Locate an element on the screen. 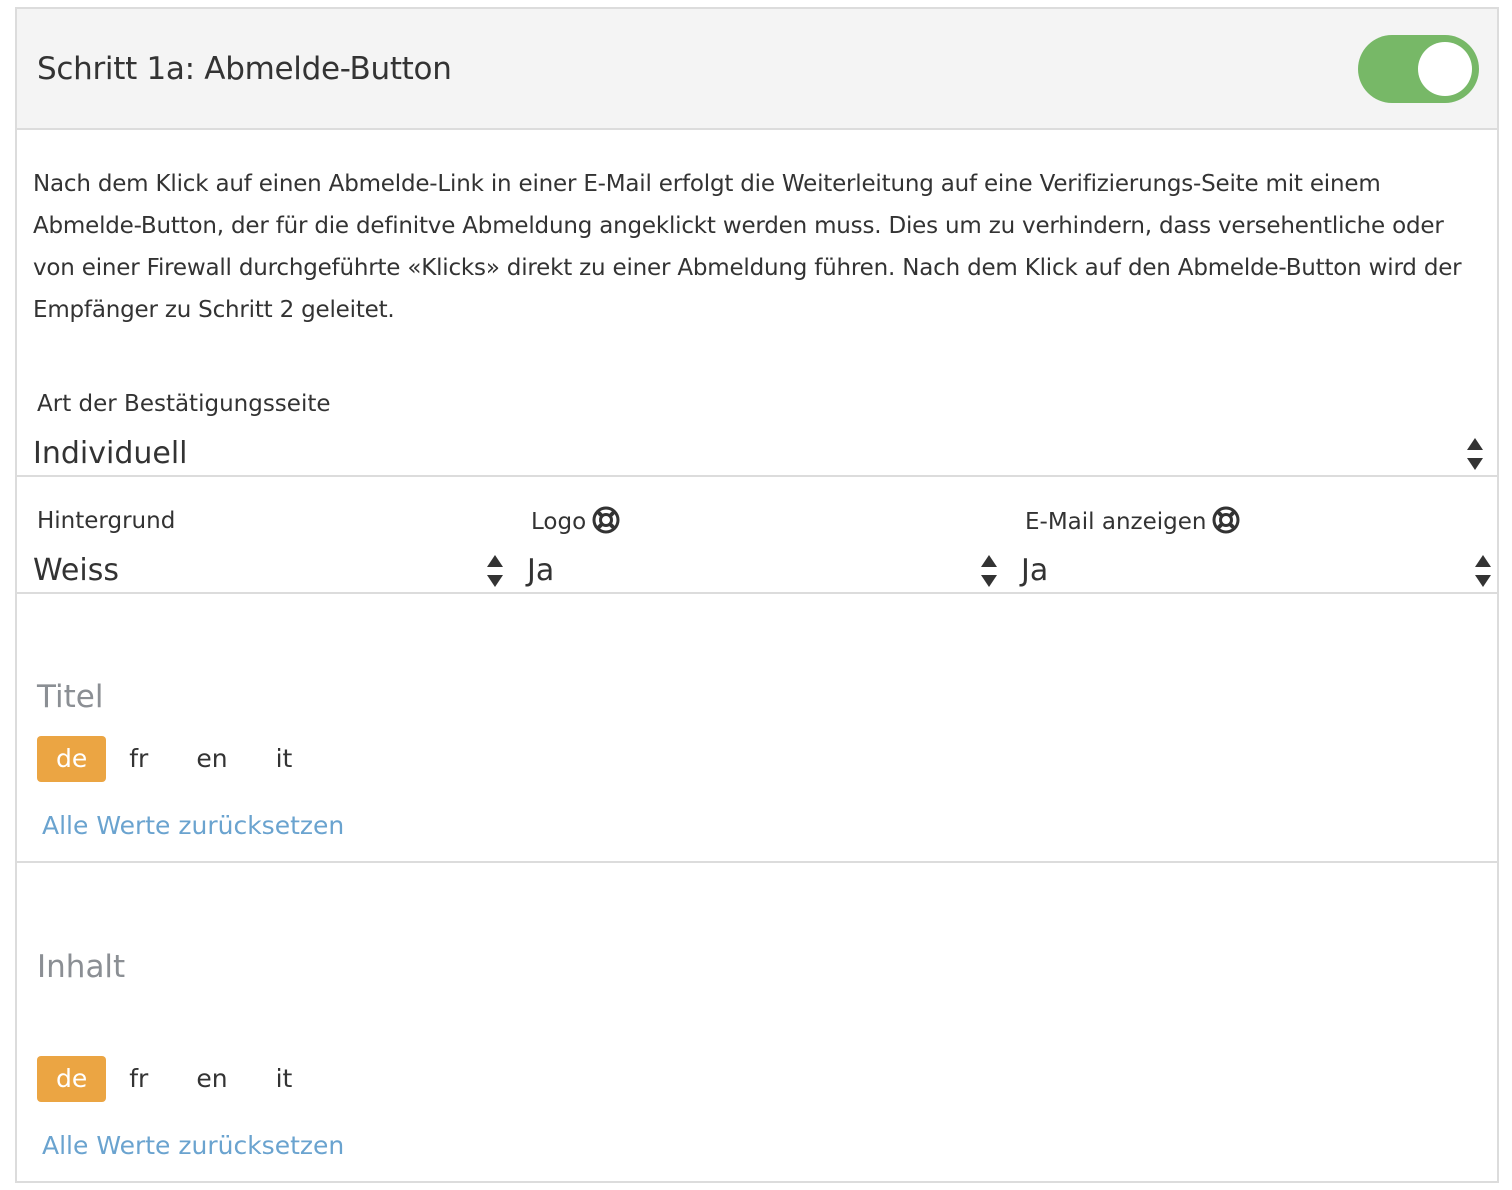 The height and width of the screenshot is (1190, 1512). content-tab-fr: fr is located at coordinates (138, 1079).